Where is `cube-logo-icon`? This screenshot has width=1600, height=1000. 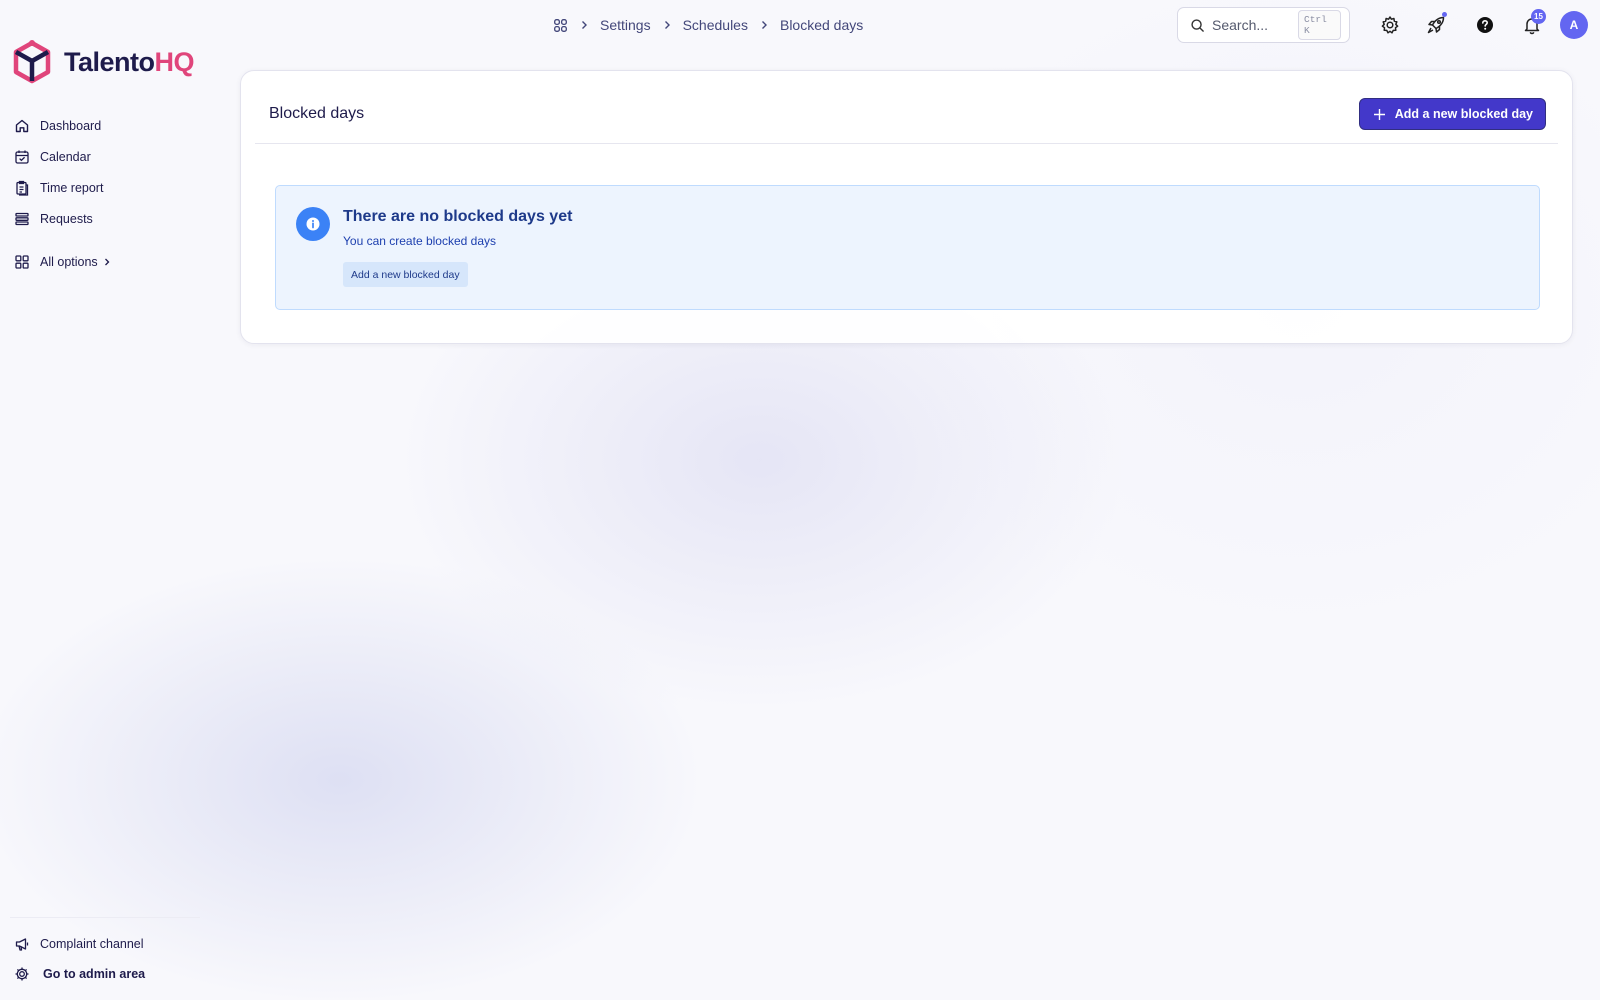
cube-logo-icon is located at coordinates (32, 62).